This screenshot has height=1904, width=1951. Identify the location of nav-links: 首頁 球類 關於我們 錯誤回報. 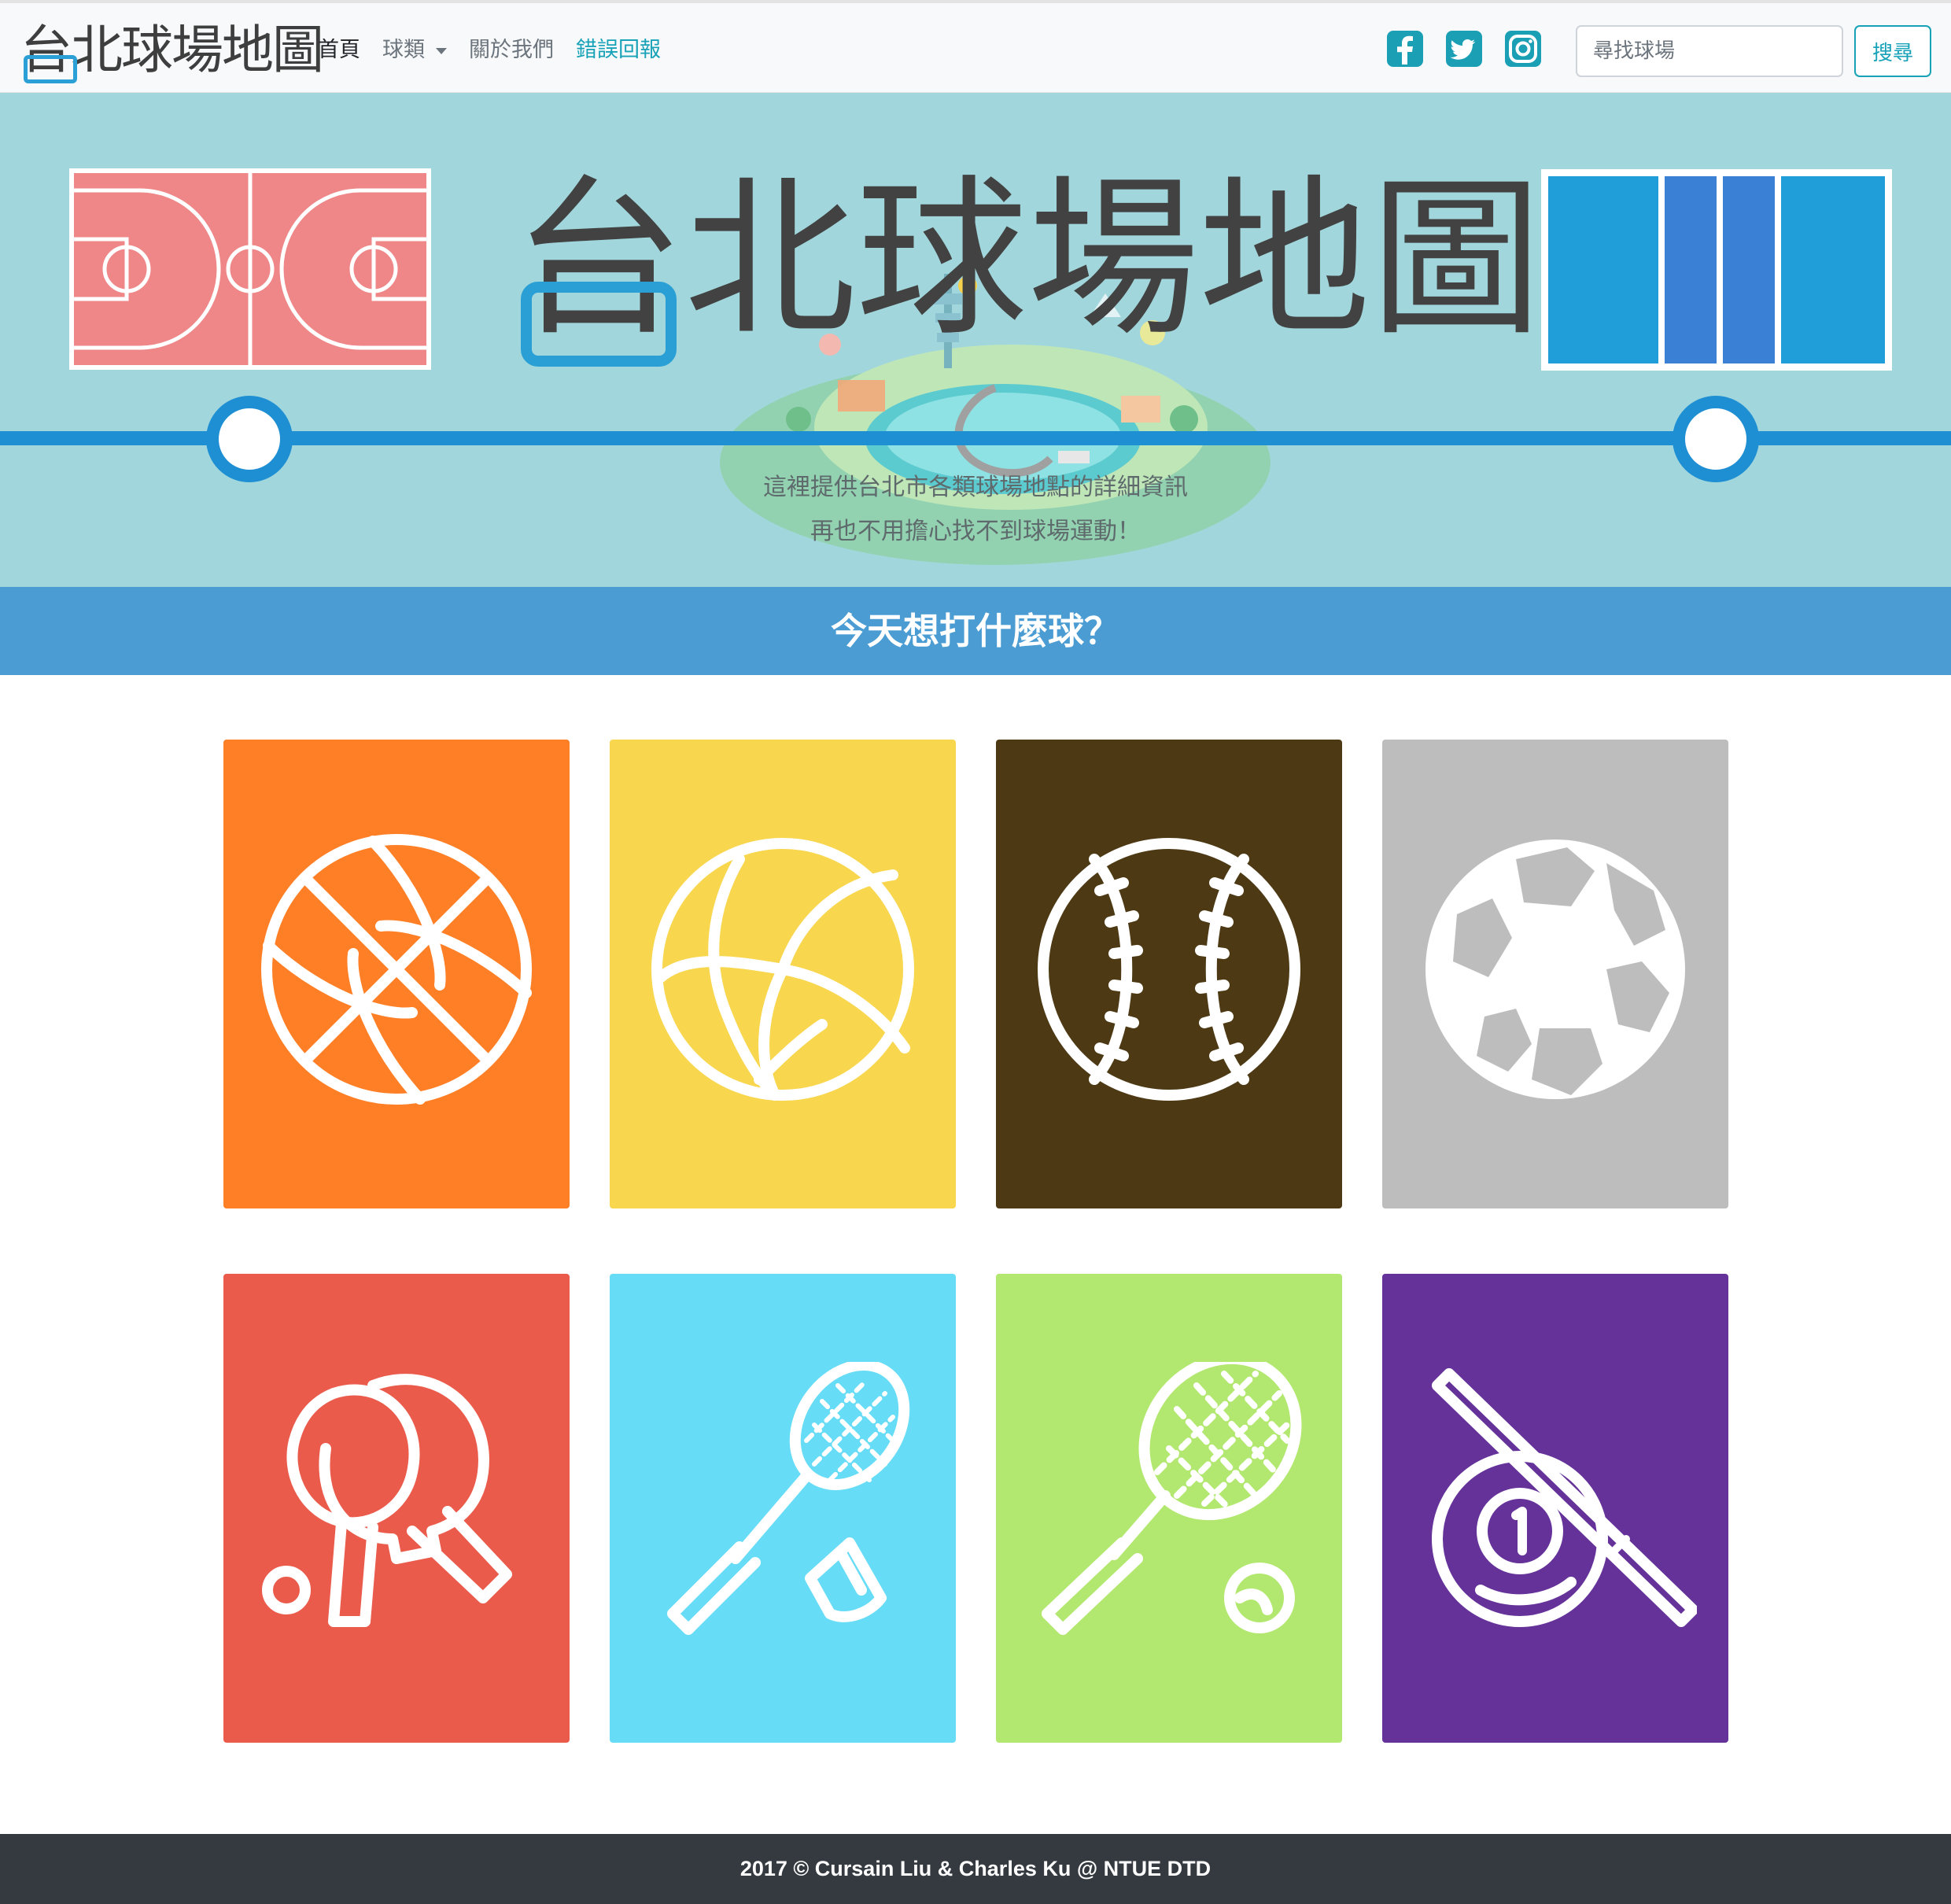
(501, 50).